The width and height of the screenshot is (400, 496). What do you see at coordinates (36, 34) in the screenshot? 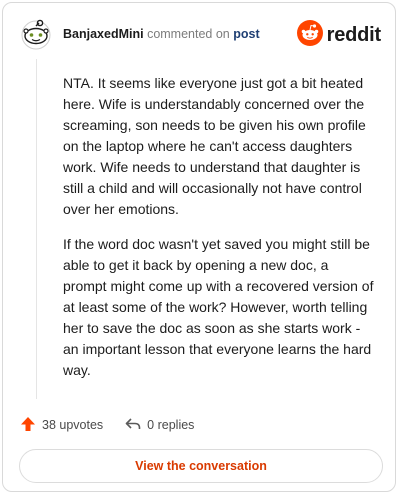
I see `snoo-avatar-icon` at bounding box center [36, 34].